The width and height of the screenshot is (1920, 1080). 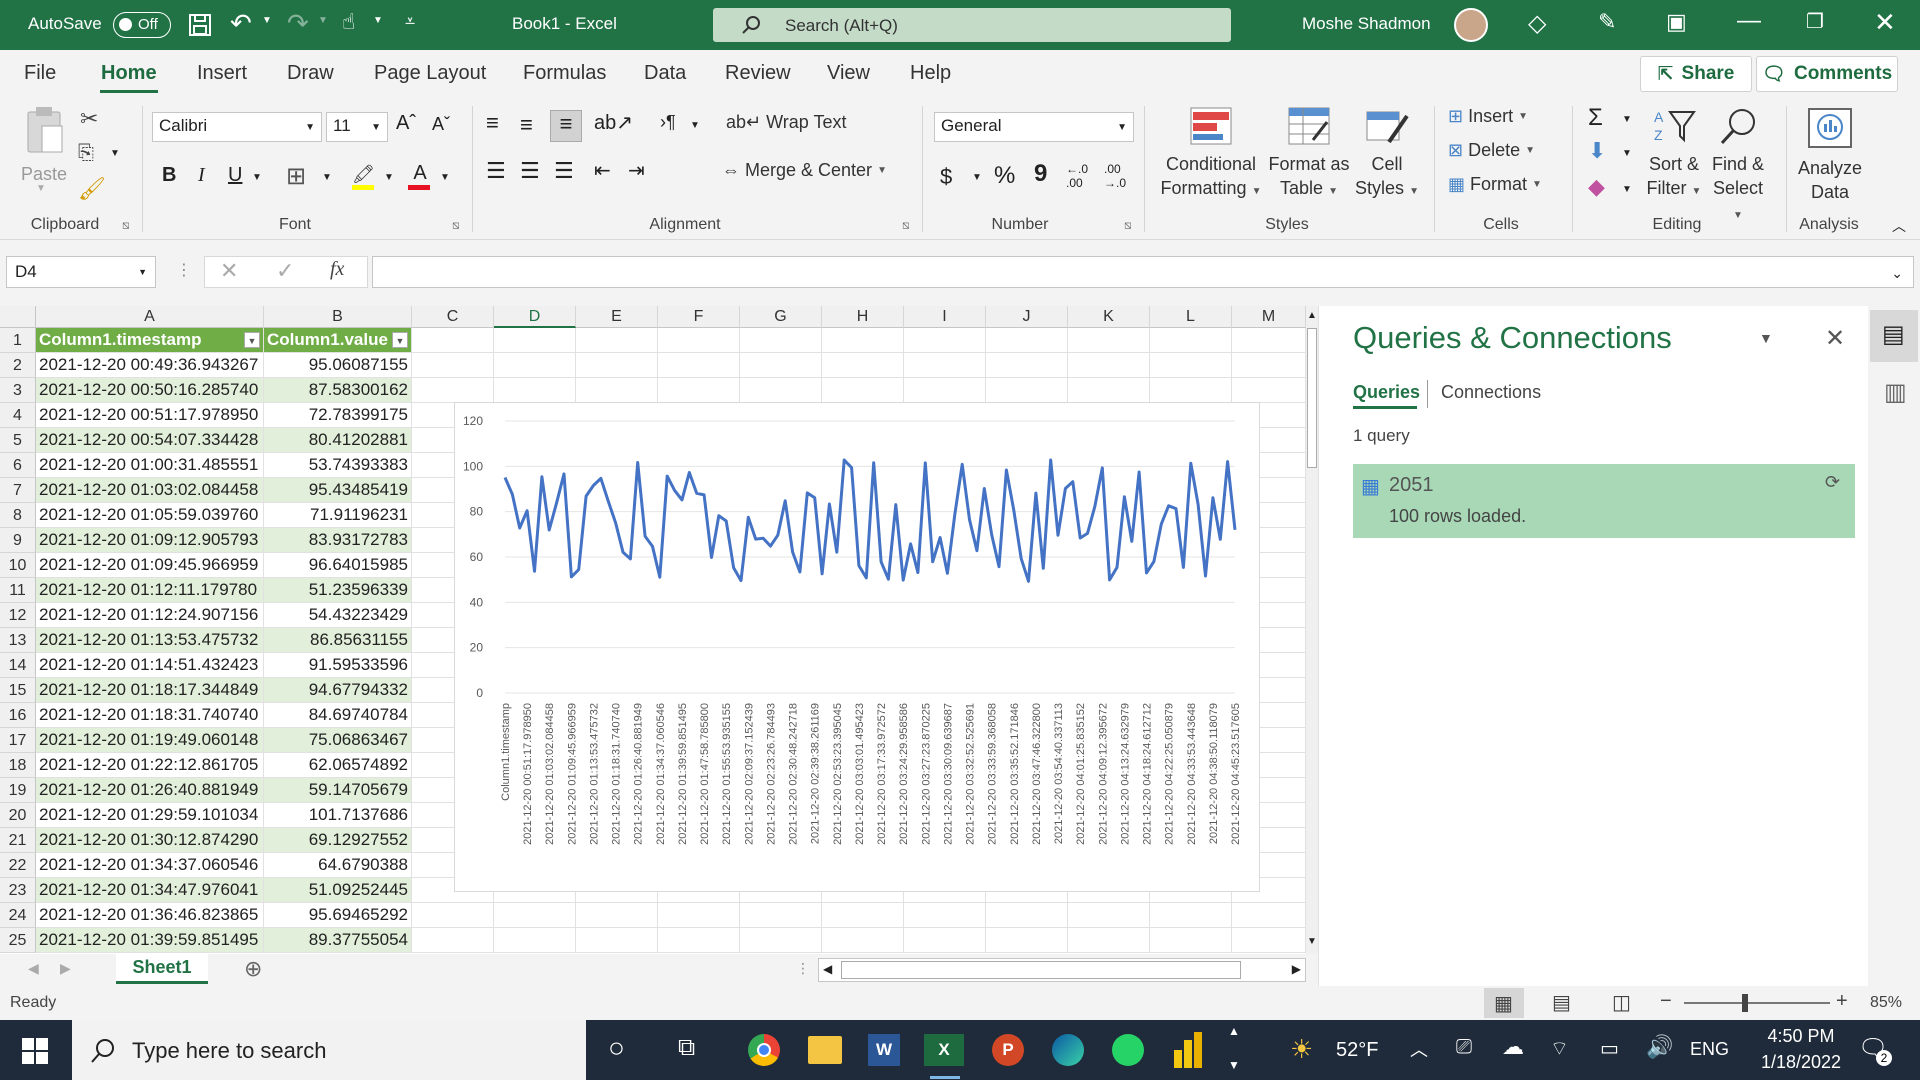 I want to click on borders-dropdown-icon: ▼, so click(x=327, y=177).